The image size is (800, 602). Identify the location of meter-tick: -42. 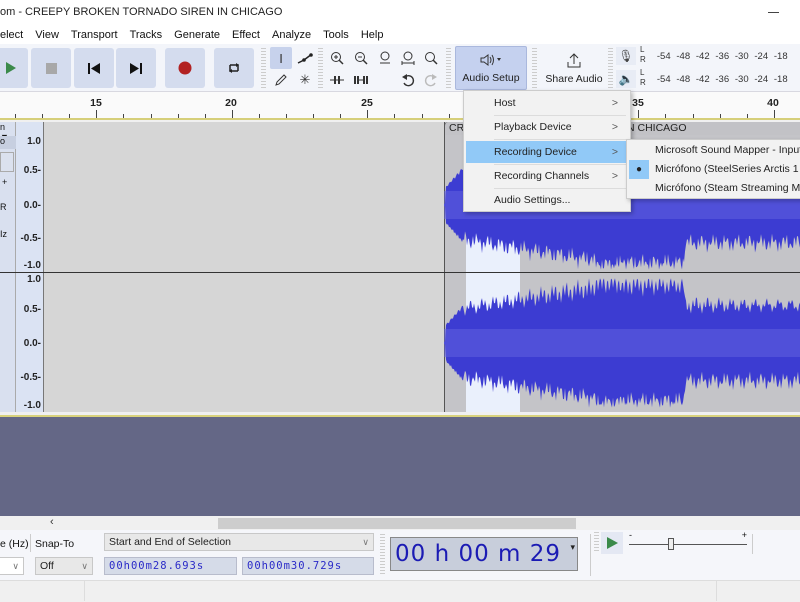
(702, 56).